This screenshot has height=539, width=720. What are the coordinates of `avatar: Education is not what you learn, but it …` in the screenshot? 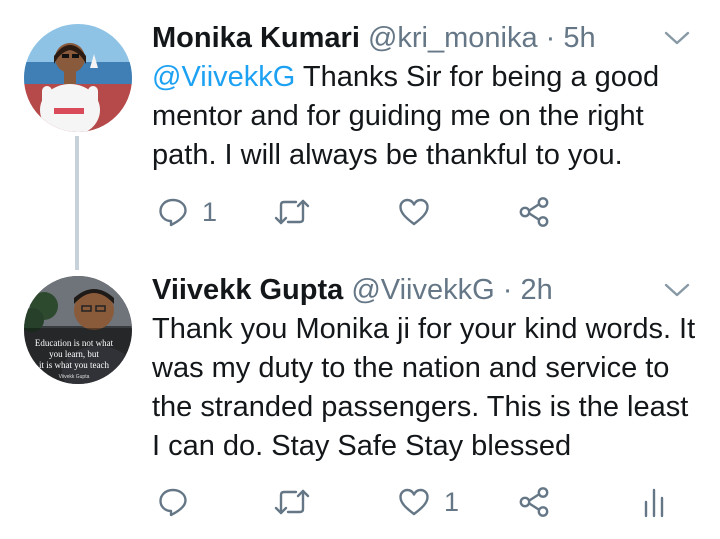 It's located at (78, 330).